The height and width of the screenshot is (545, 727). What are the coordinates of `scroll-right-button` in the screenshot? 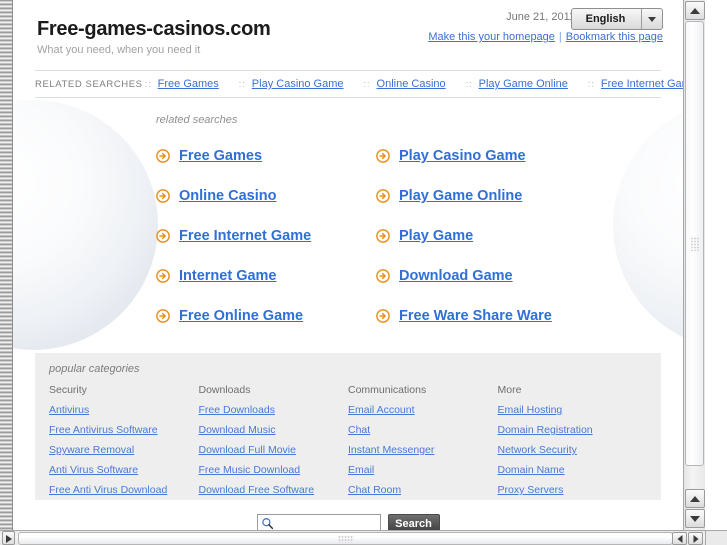 It's located at (695, 538).